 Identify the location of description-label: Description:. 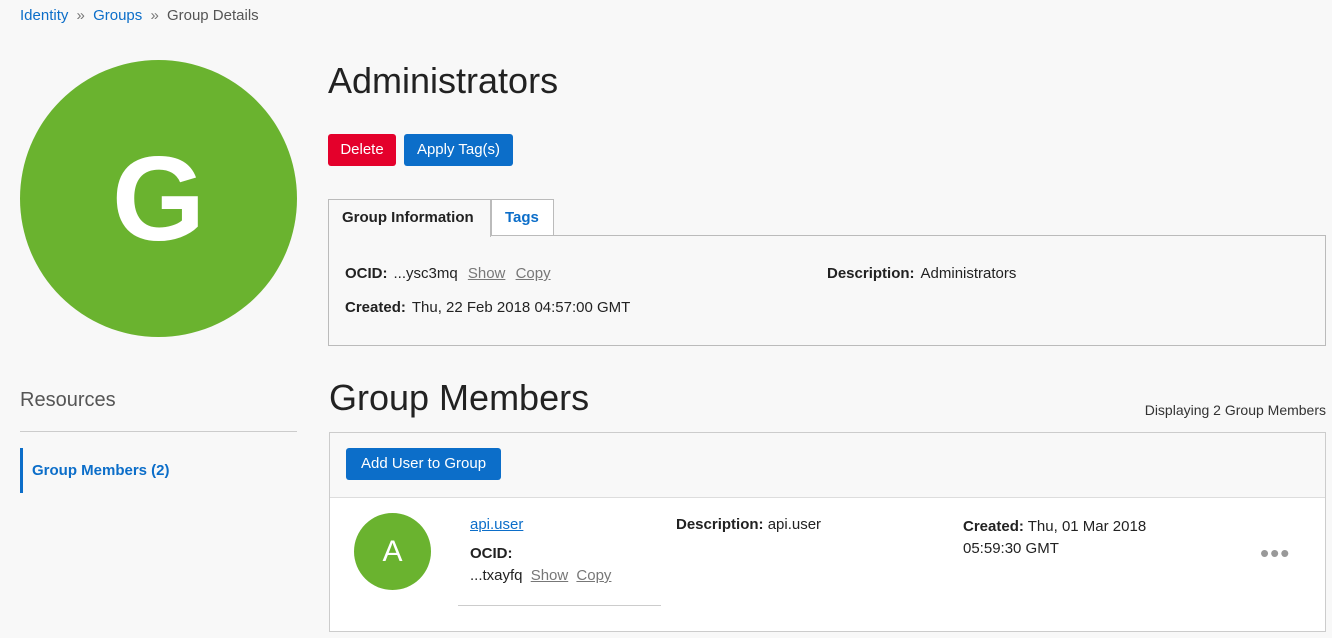
(871, 273).